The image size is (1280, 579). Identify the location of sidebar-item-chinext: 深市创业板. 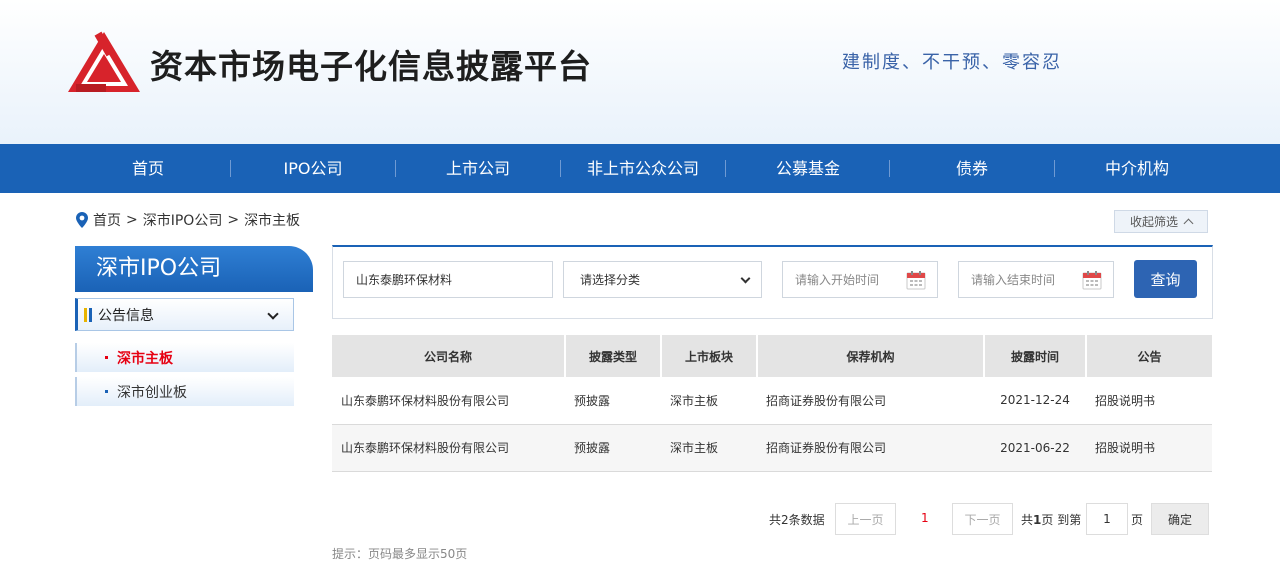
(184, 391).